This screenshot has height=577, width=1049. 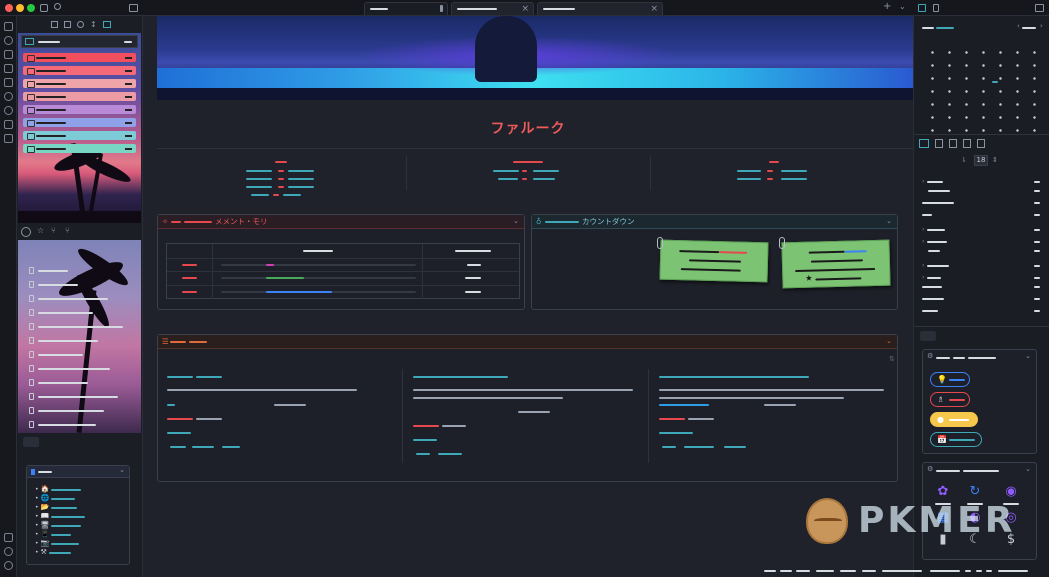 I want to click on bookmark-item: • 📂, so click(x=60, y=507).